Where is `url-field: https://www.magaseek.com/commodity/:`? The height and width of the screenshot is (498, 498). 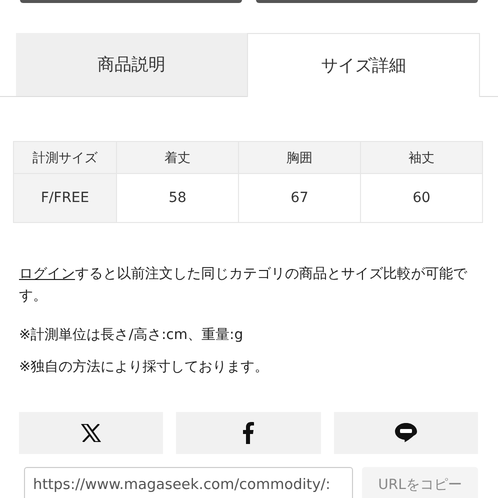 url-field: https://www.magaseek.com/commodity/: is located at coordinates (188, 482).